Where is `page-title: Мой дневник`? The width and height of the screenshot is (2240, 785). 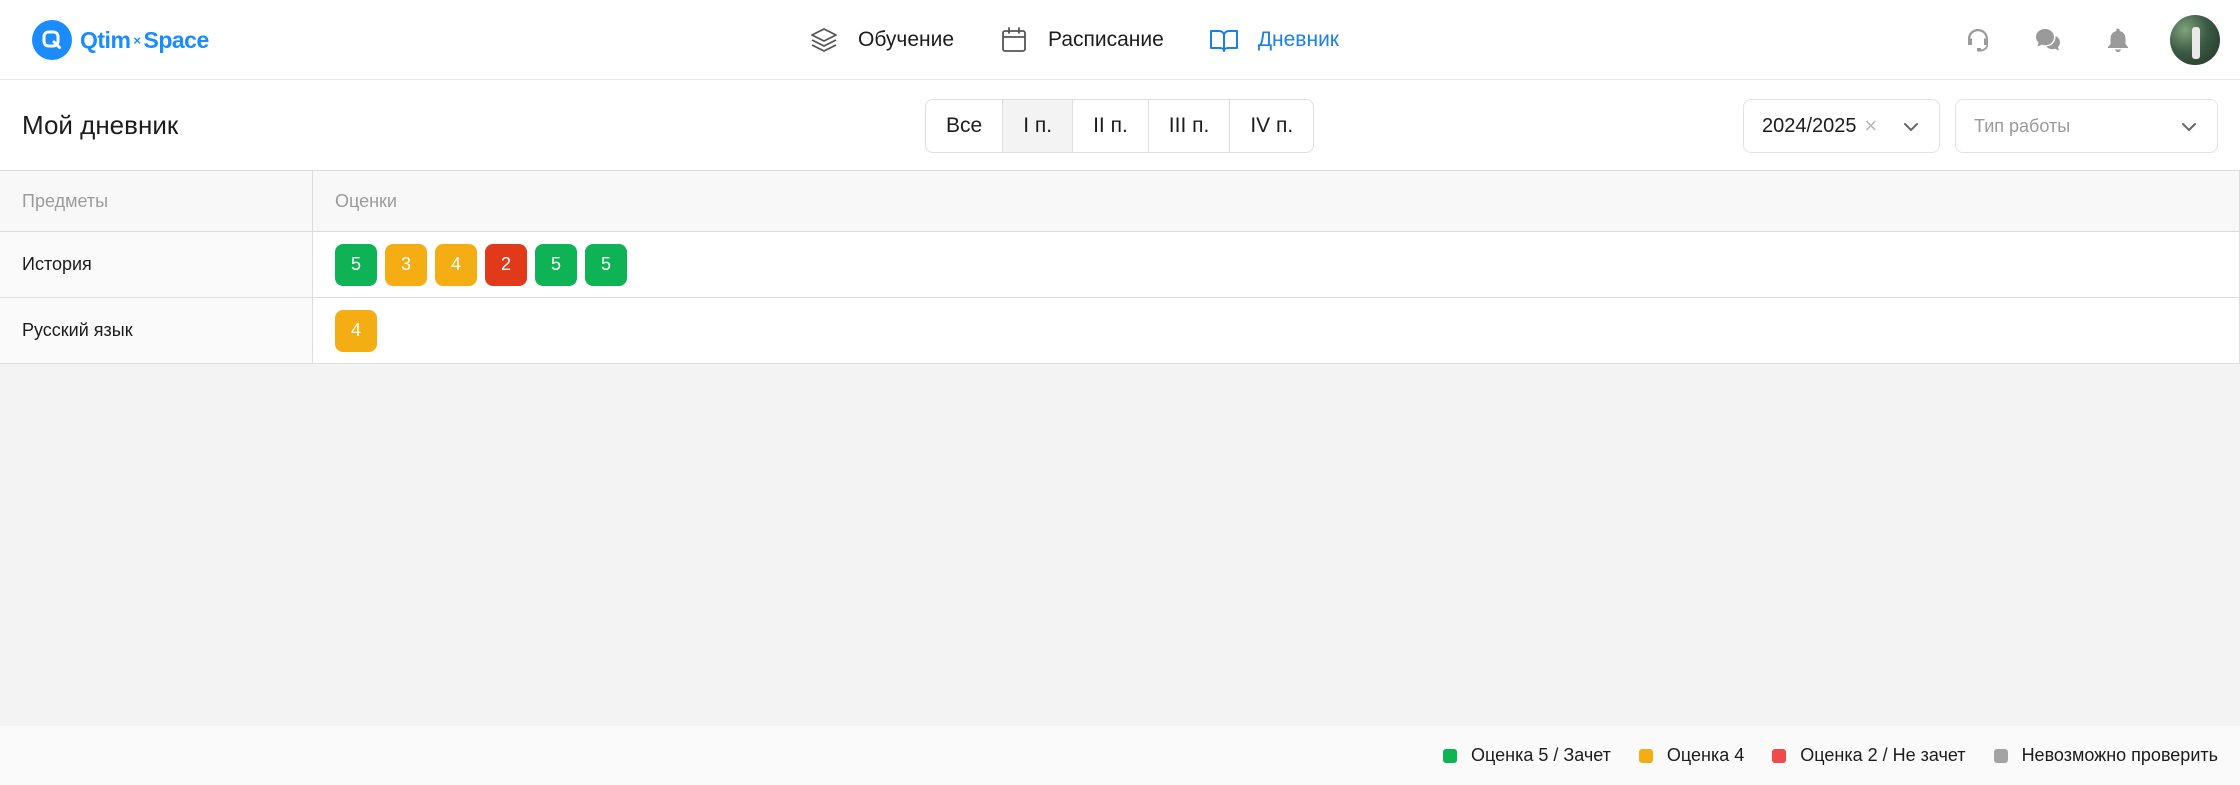
page-title: Мой дневник is located at coordinates (100, 125).